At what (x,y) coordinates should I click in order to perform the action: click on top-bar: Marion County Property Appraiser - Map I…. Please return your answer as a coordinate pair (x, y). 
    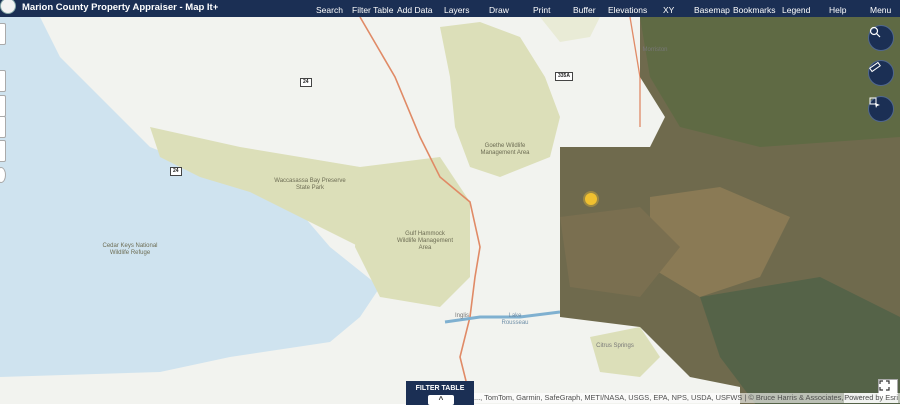
    Looking at the image, I should click on (450, 8).